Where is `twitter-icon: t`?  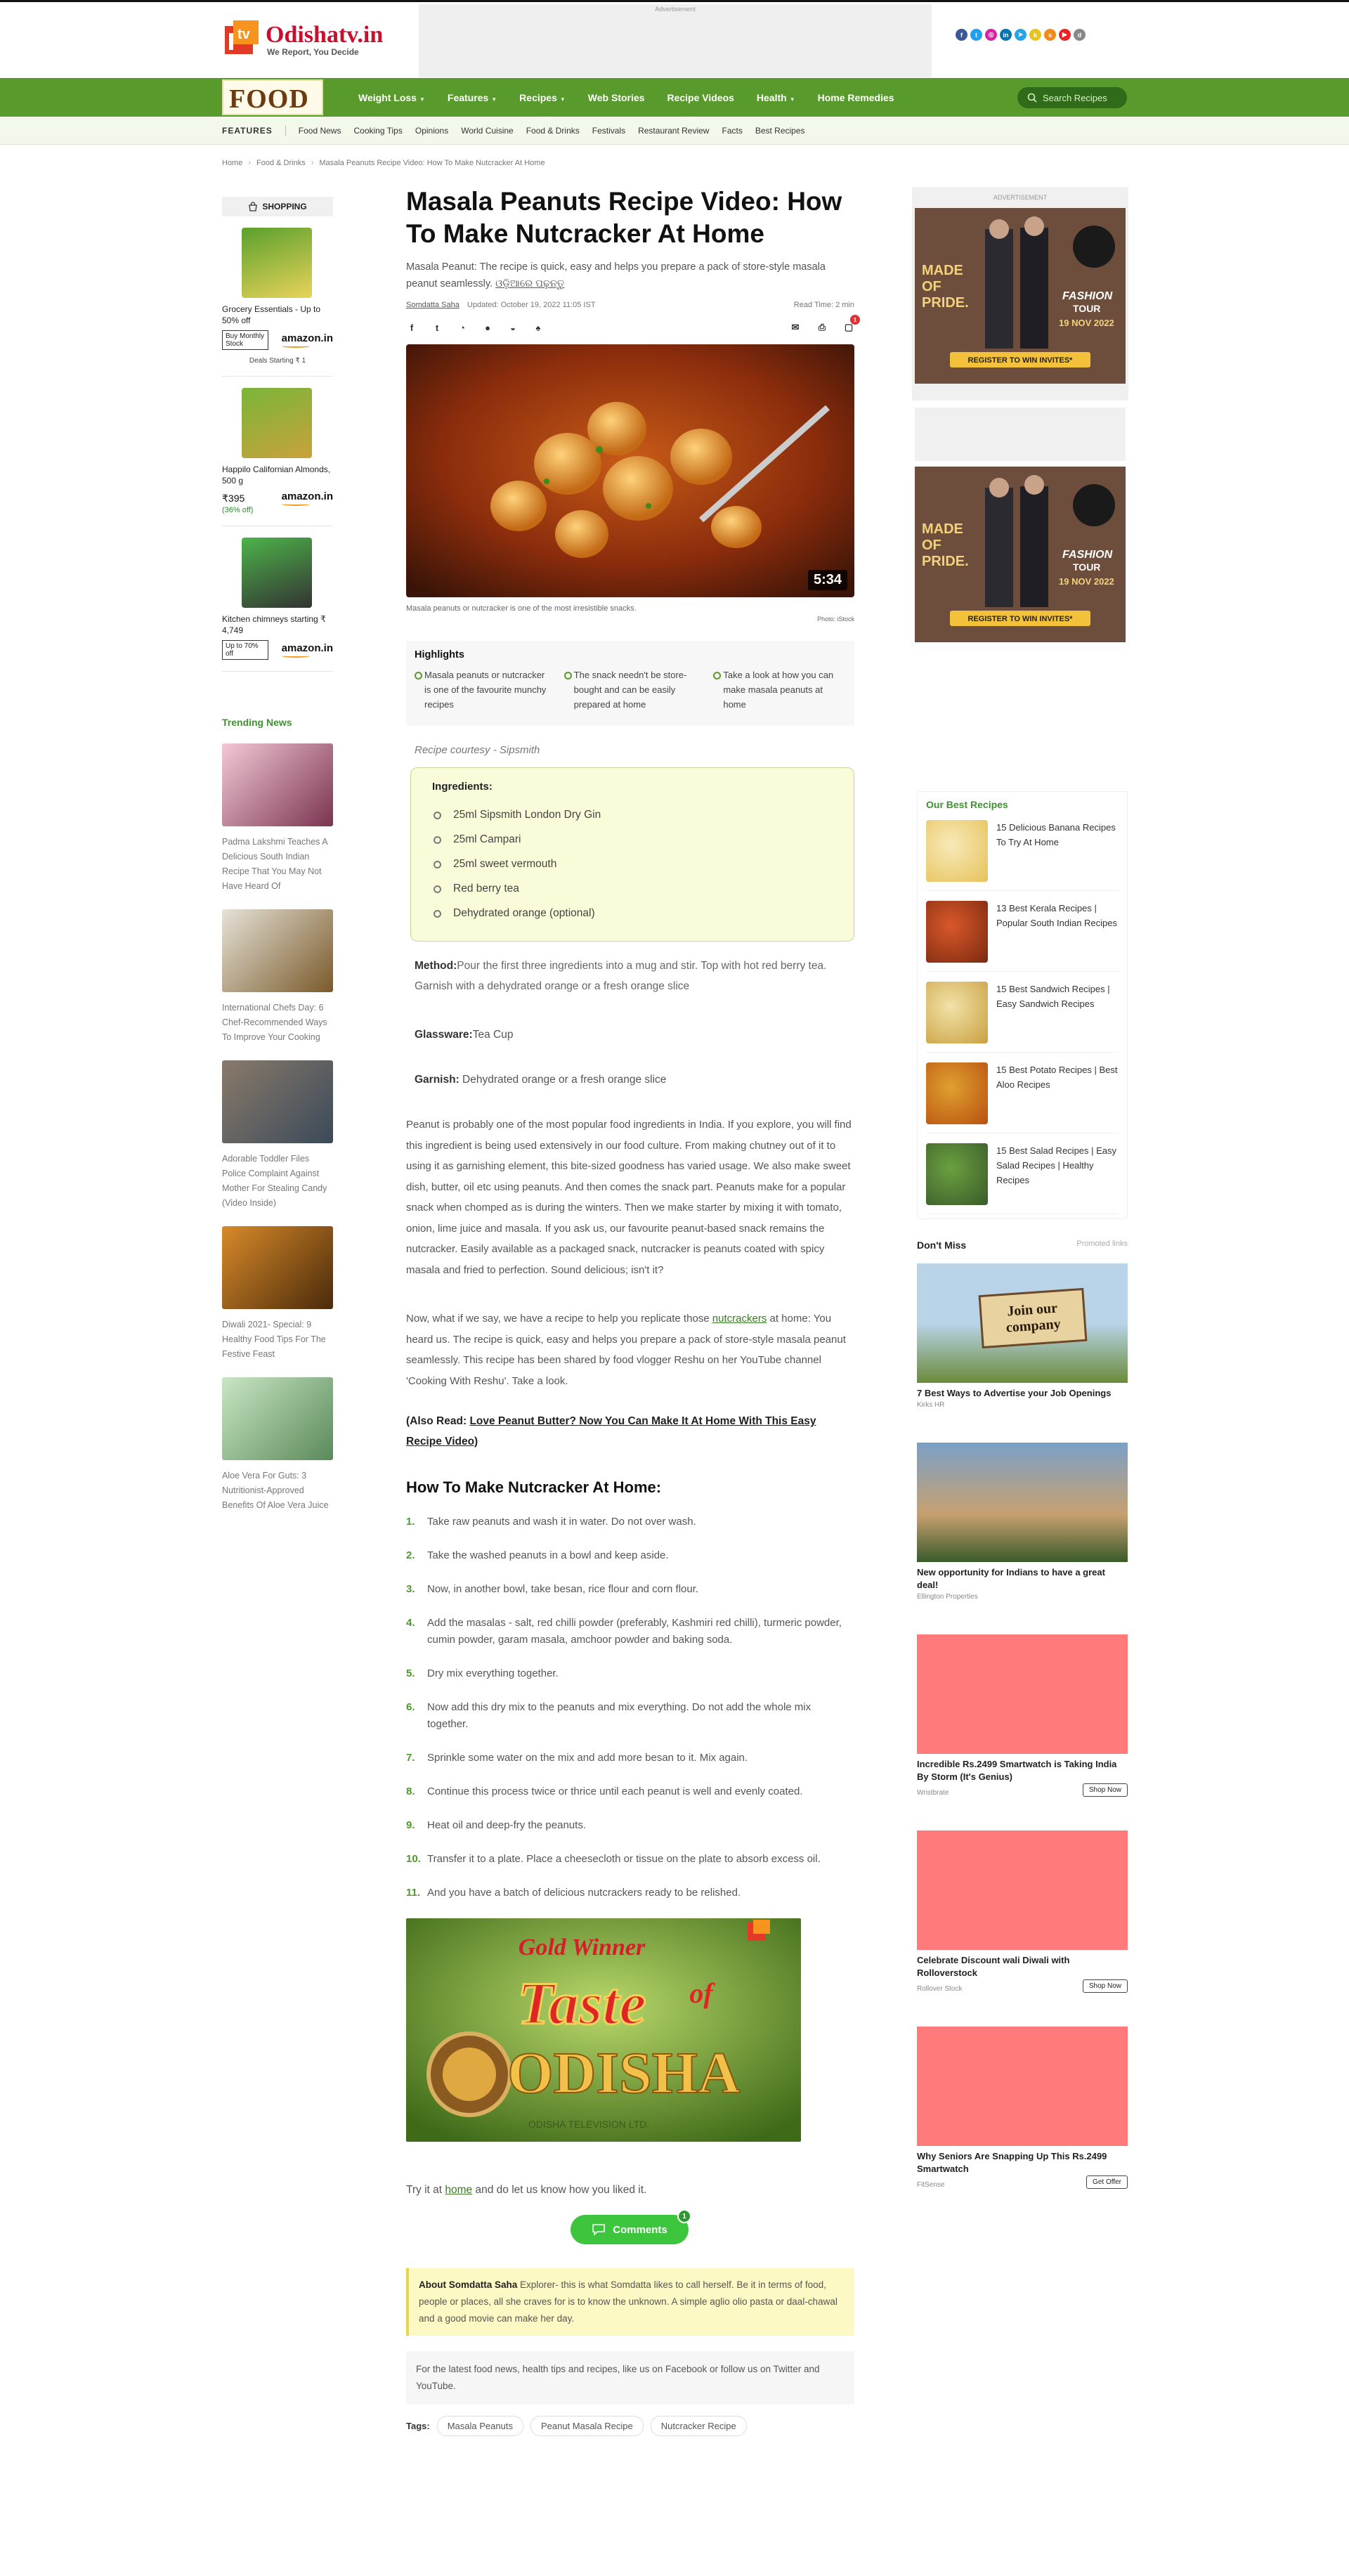 twitter-icon: t is located at coordinates (976, 35).